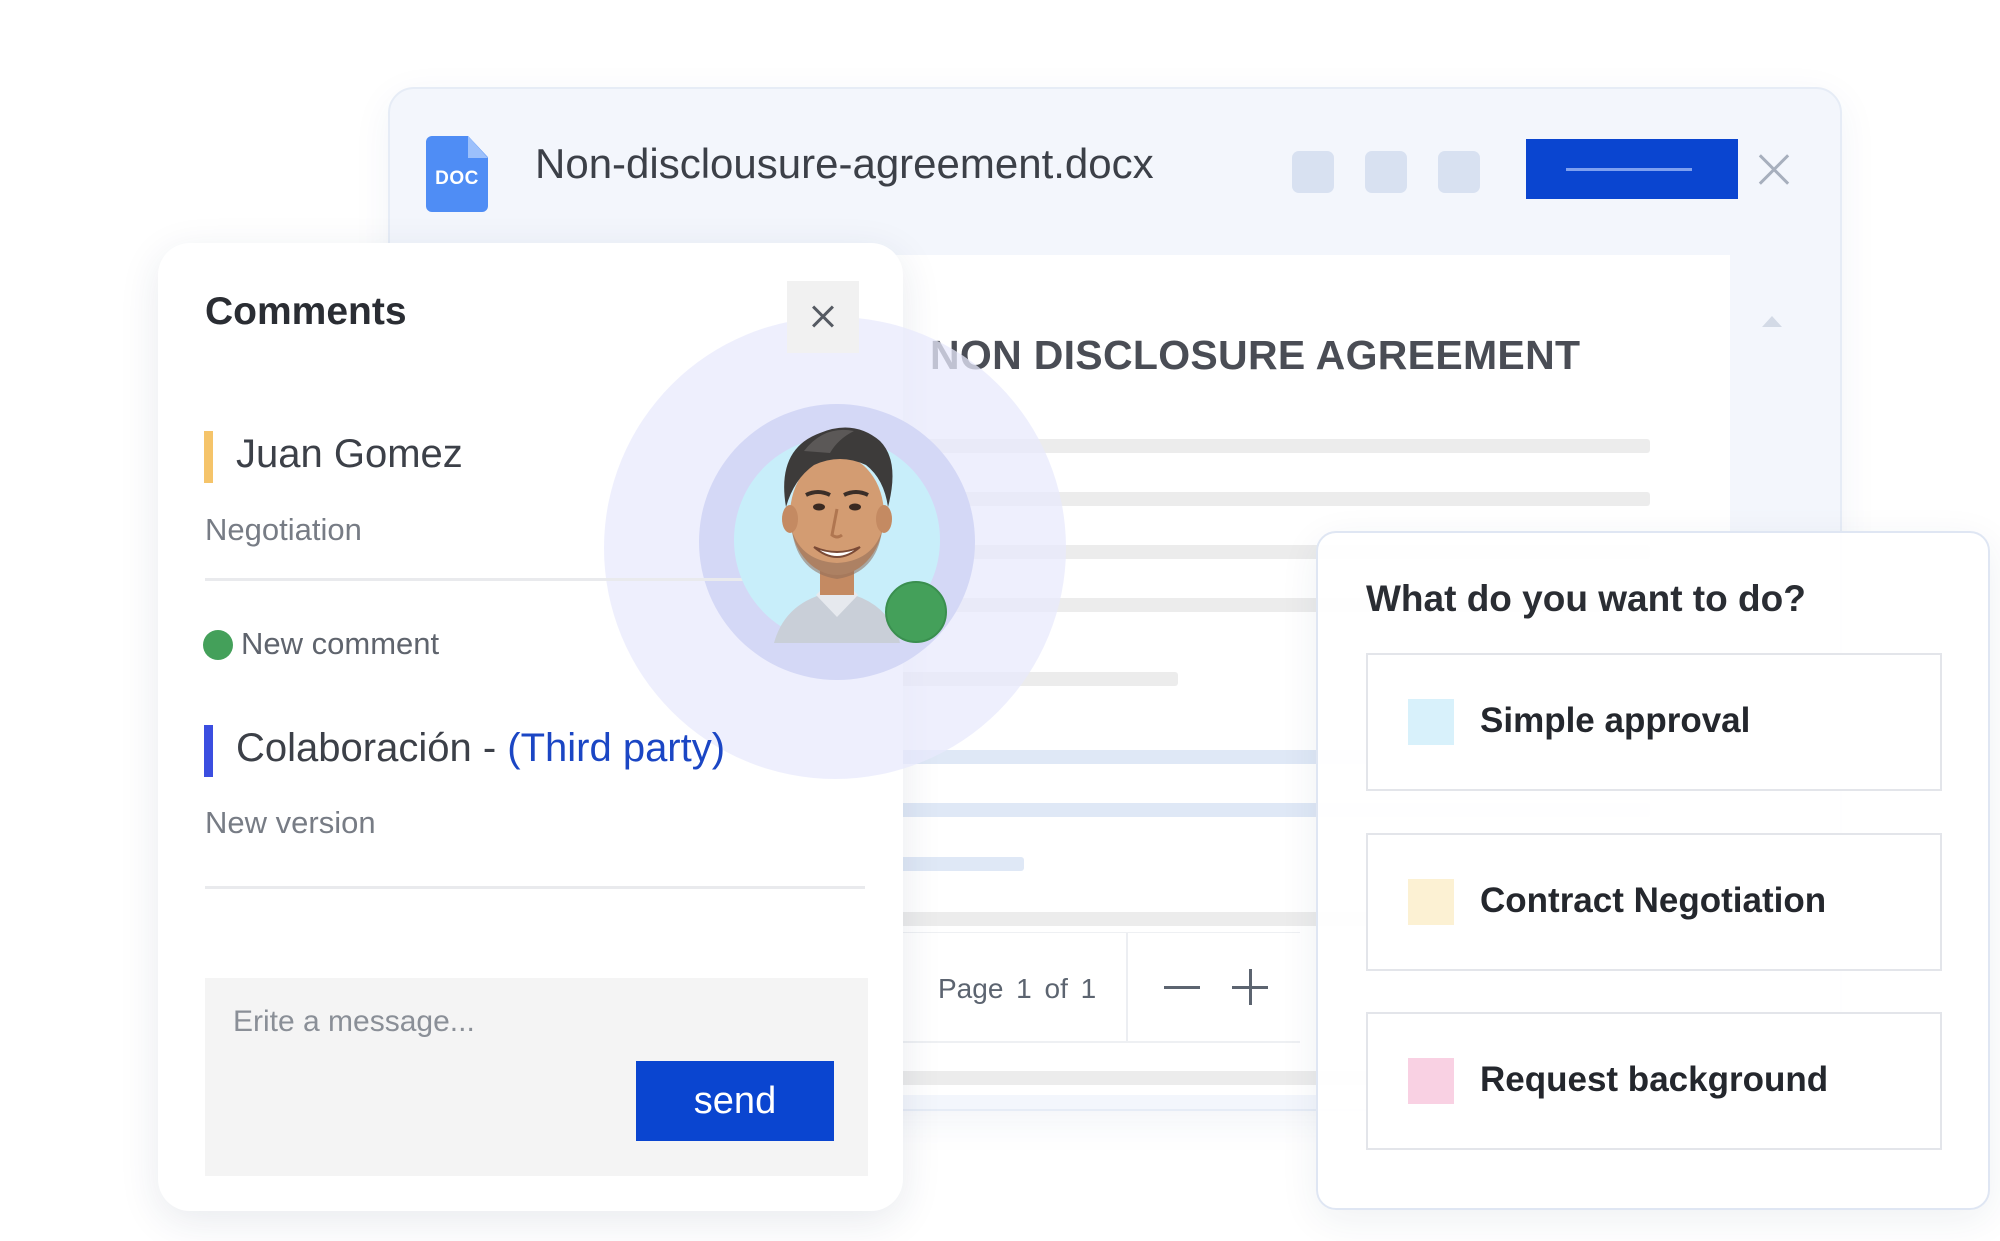 This screenshot has width=2000, height=1241. I want to click on message-composer: send, so click(536, 1077).